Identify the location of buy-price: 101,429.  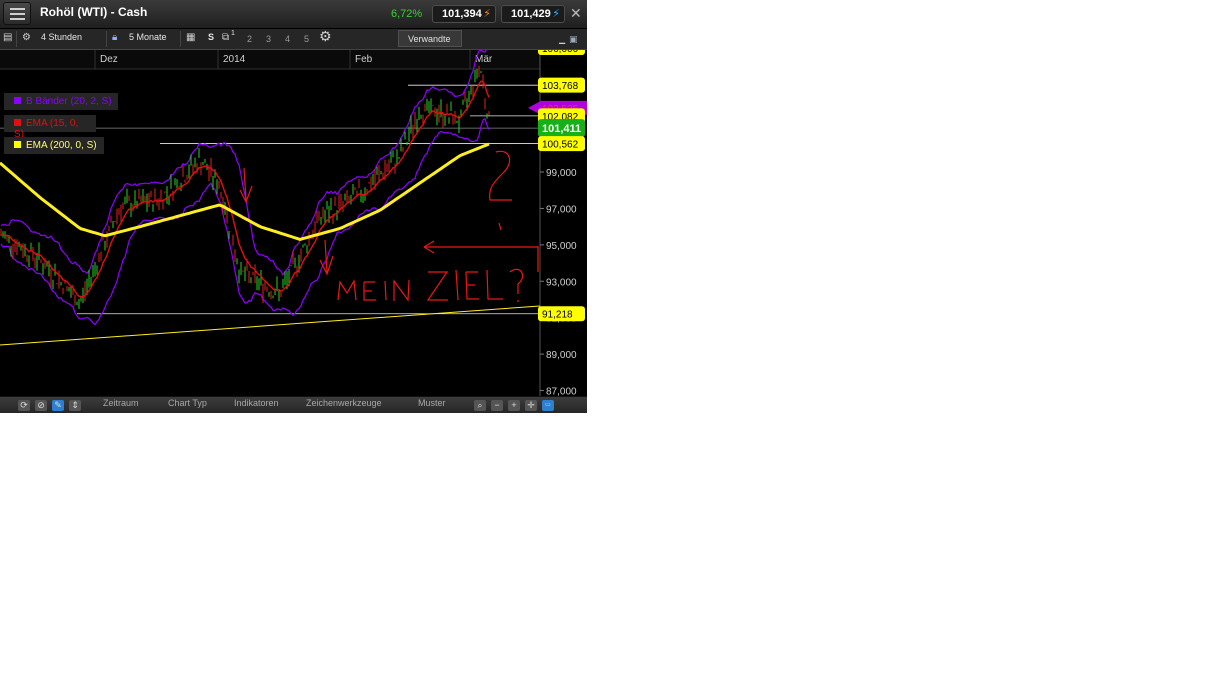
(531, 14).